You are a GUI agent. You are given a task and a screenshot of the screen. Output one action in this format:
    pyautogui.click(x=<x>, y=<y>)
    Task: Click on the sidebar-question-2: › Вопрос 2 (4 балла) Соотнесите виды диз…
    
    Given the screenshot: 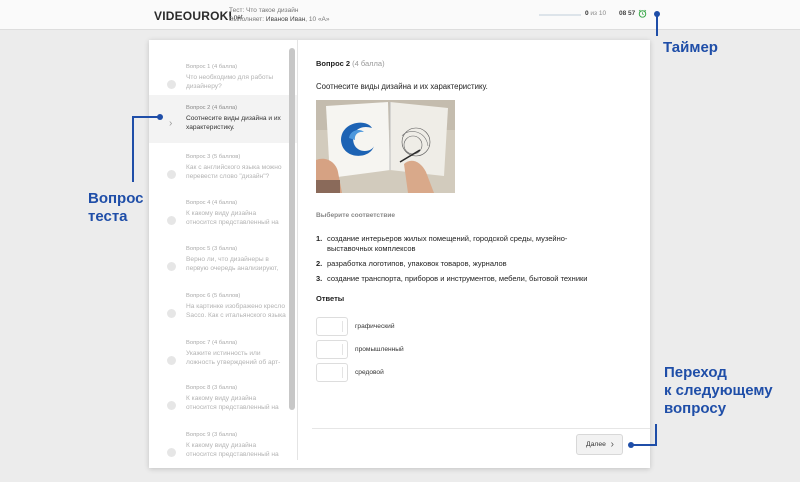 What is the action you would take?
    pyautogui.click(x=223, y=119)
    